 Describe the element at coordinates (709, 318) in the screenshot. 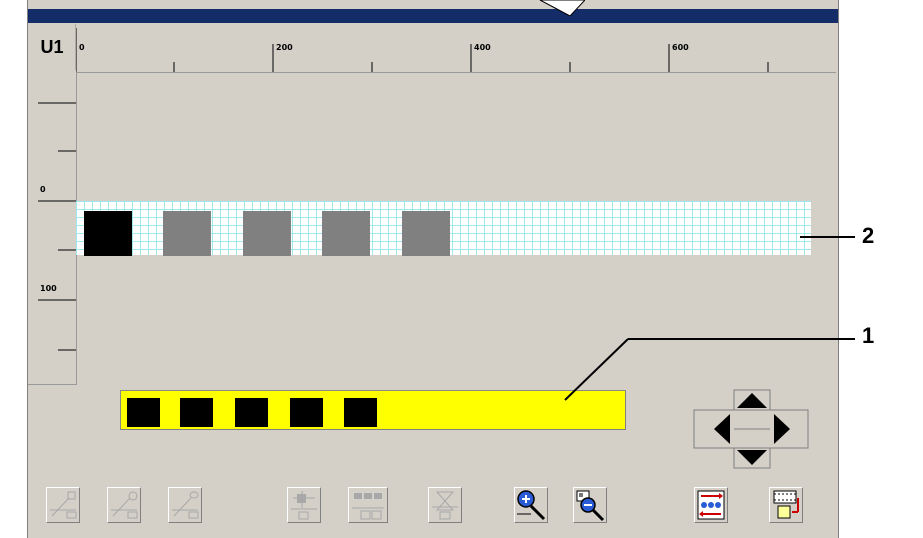

I see `callout-lines` at that location.